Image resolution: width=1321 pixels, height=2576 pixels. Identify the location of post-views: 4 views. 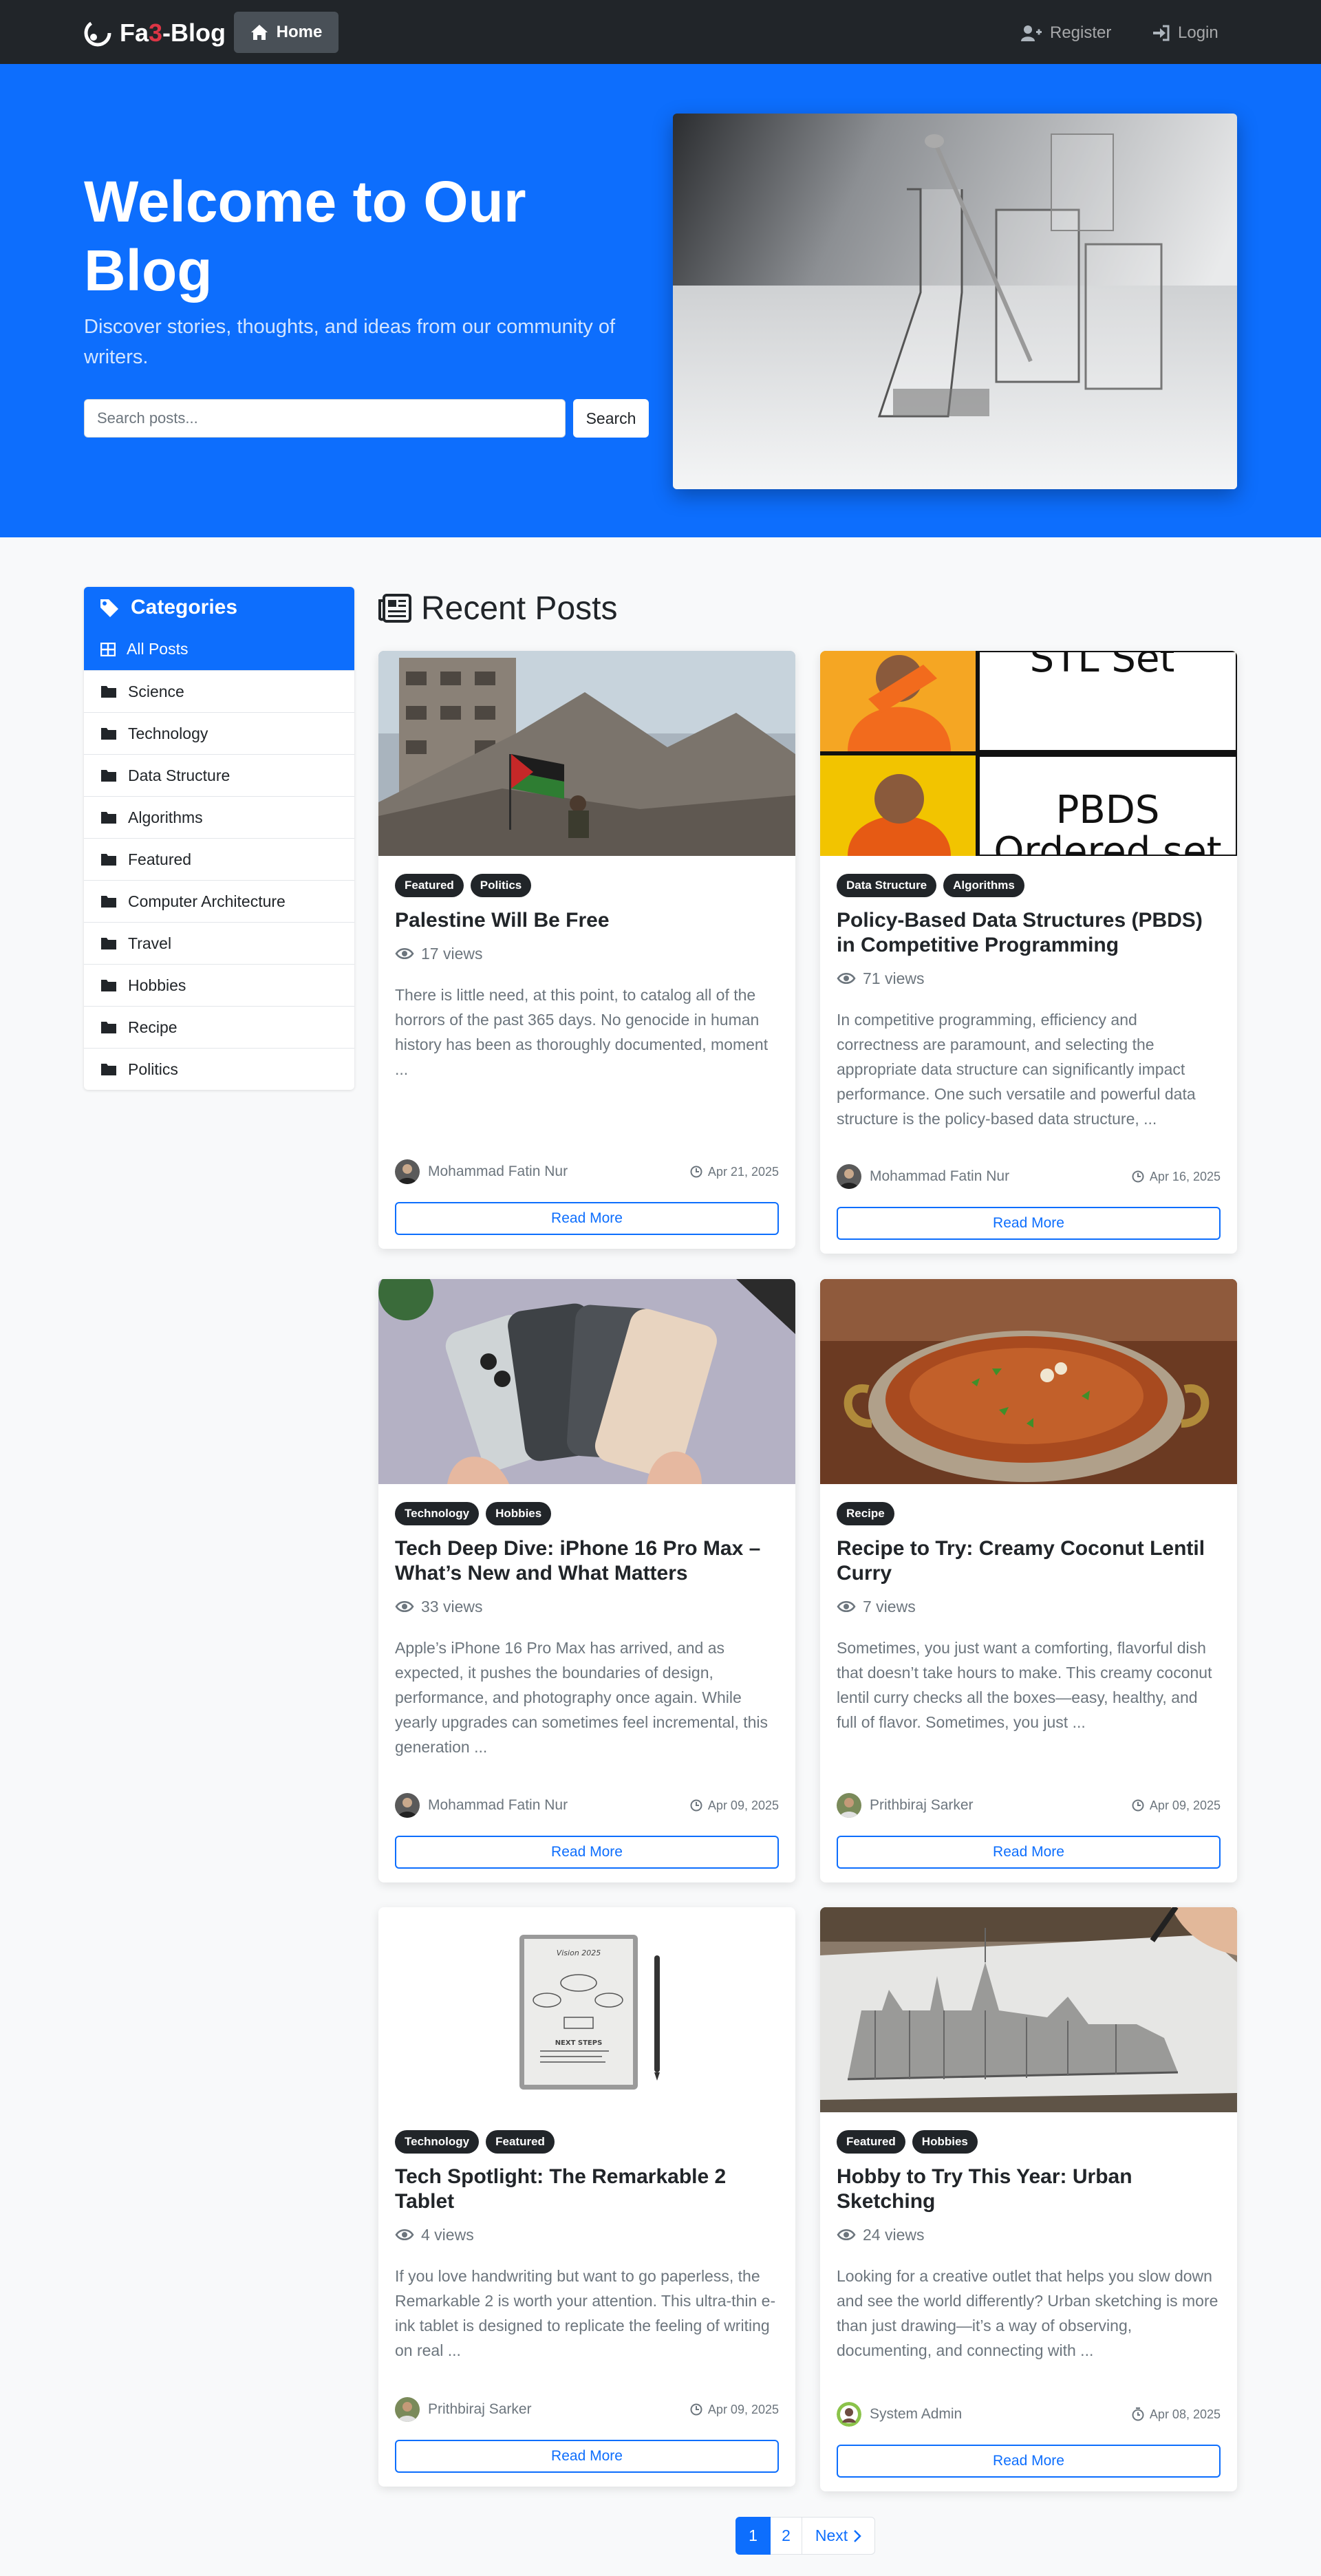
(435, 2235).